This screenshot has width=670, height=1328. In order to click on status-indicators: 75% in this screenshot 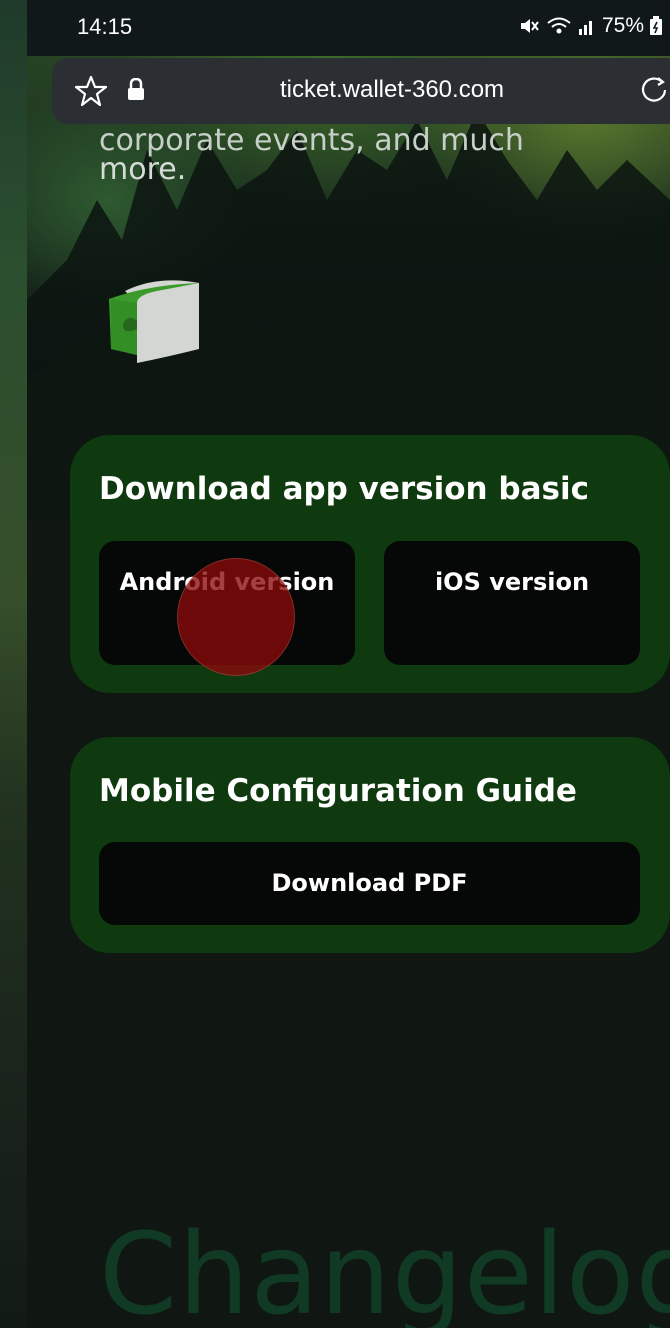, I will do `click(590, 26)`.